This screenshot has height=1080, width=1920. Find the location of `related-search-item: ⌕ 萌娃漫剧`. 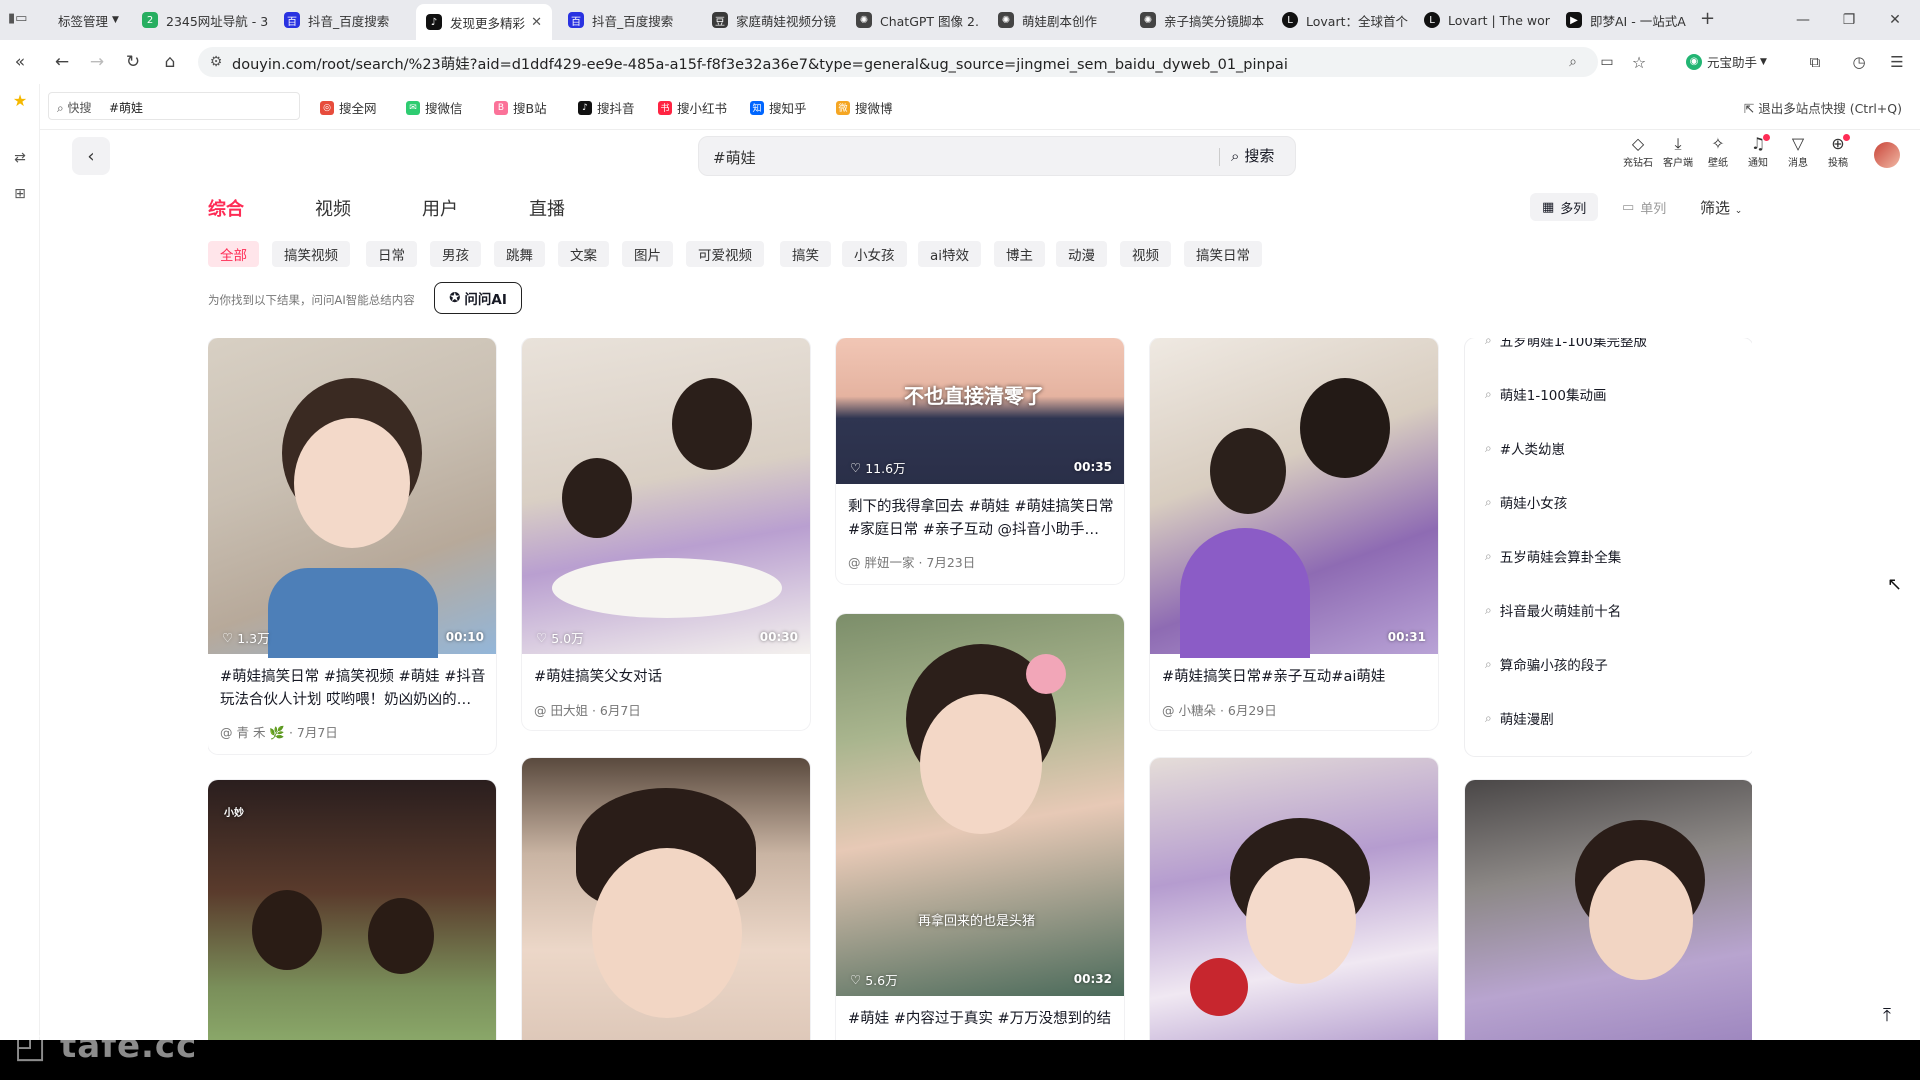

related-search-item: ⌕ 萌娃漫剧 is located at coordinates (1519, 718).